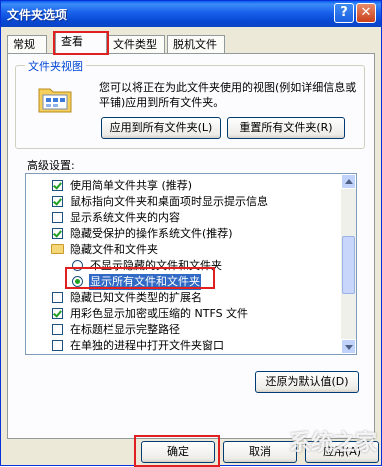 This screenshot has width=382, height=467. I want to click on scroll-up-arrow-icon, so click(348, 181).